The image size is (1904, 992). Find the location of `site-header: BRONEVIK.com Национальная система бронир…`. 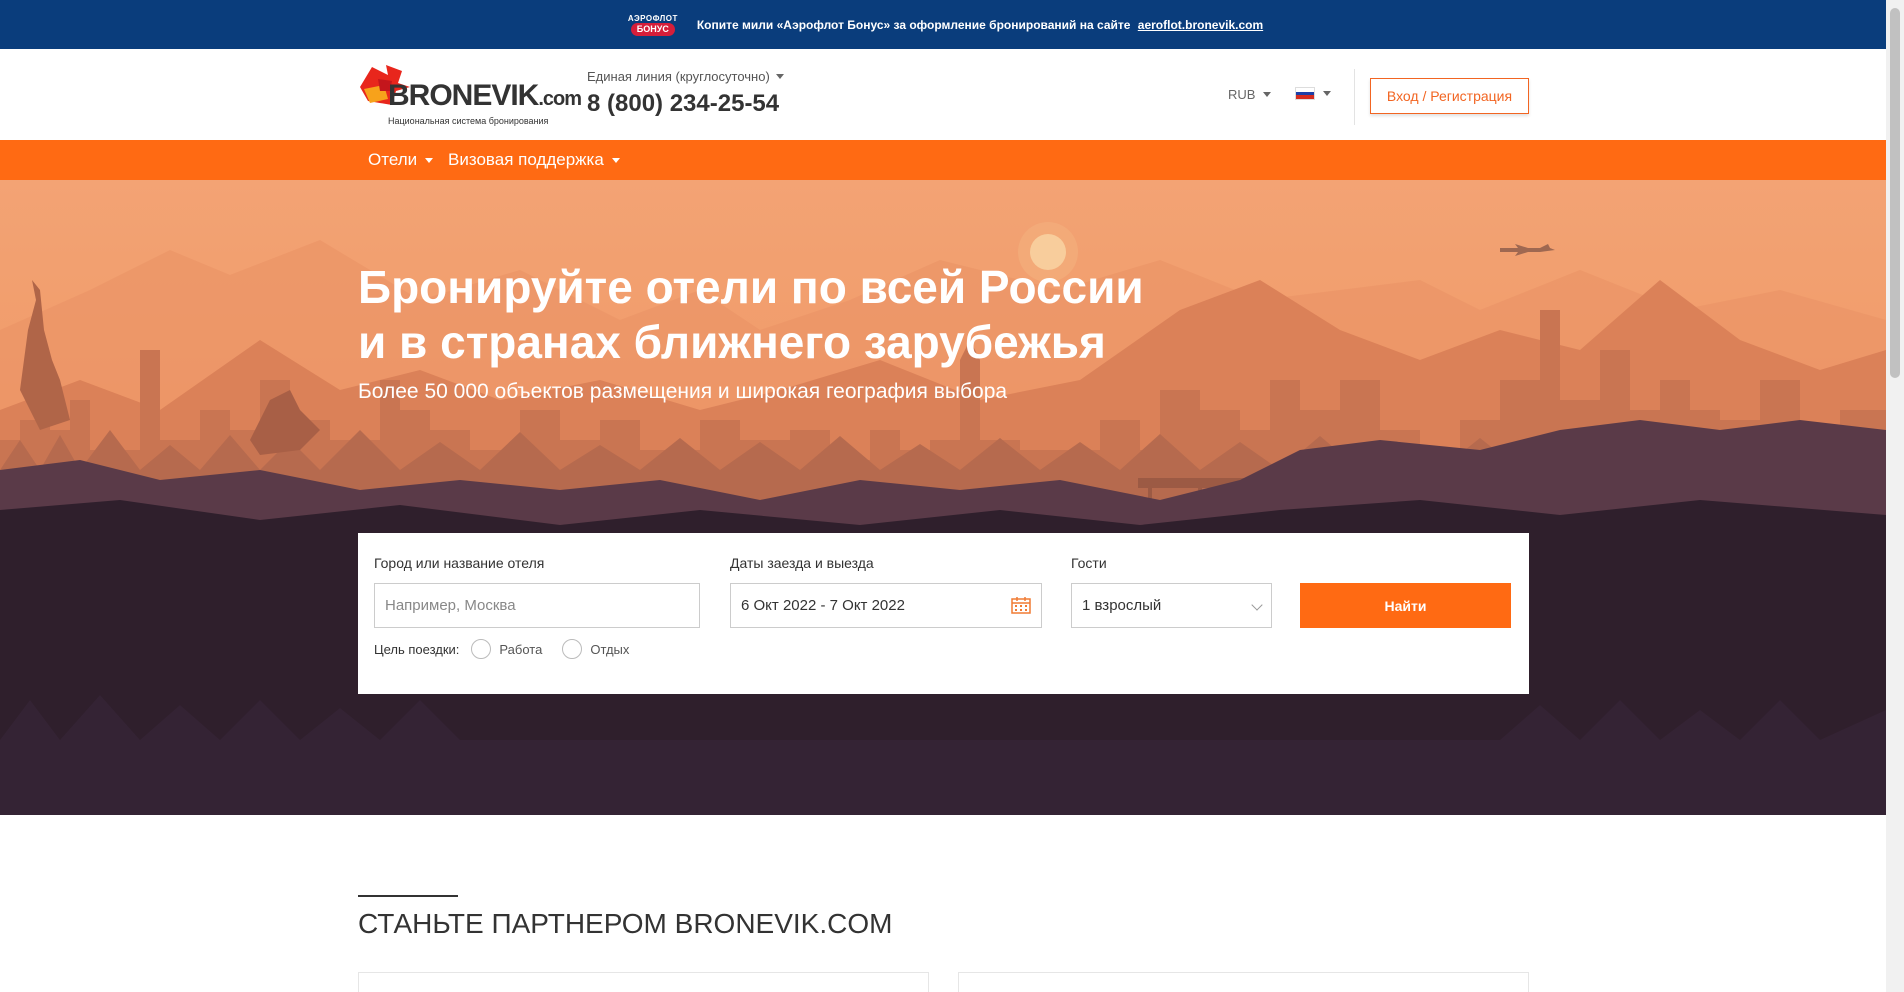

site-header: BRONEVIK.com Национальная система бронир… is located at coordinates (943, 94).